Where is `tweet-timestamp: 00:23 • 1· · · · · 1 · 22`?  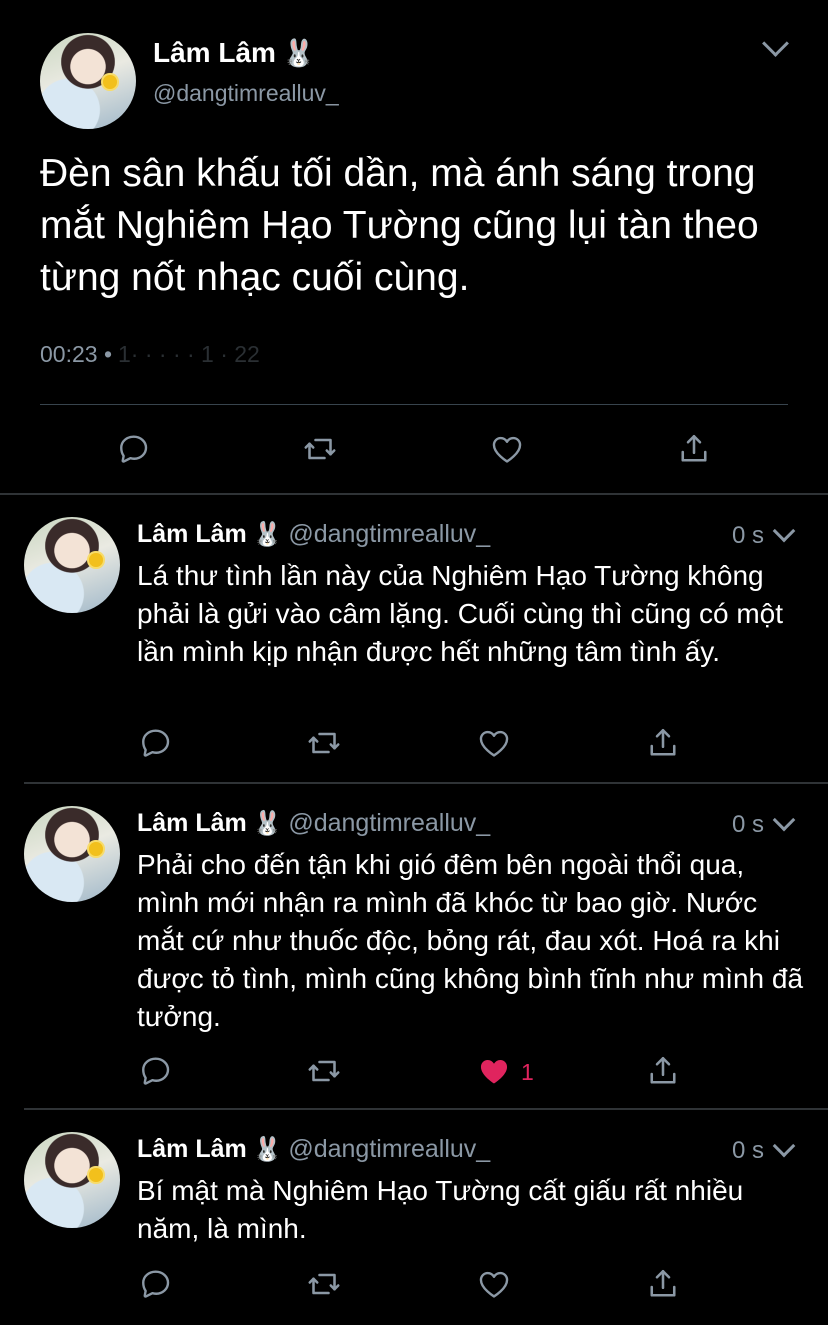
tweet-timestamp: 00:23 • 1· · · · · 1 · 22 is located at coordinates (150, 354).